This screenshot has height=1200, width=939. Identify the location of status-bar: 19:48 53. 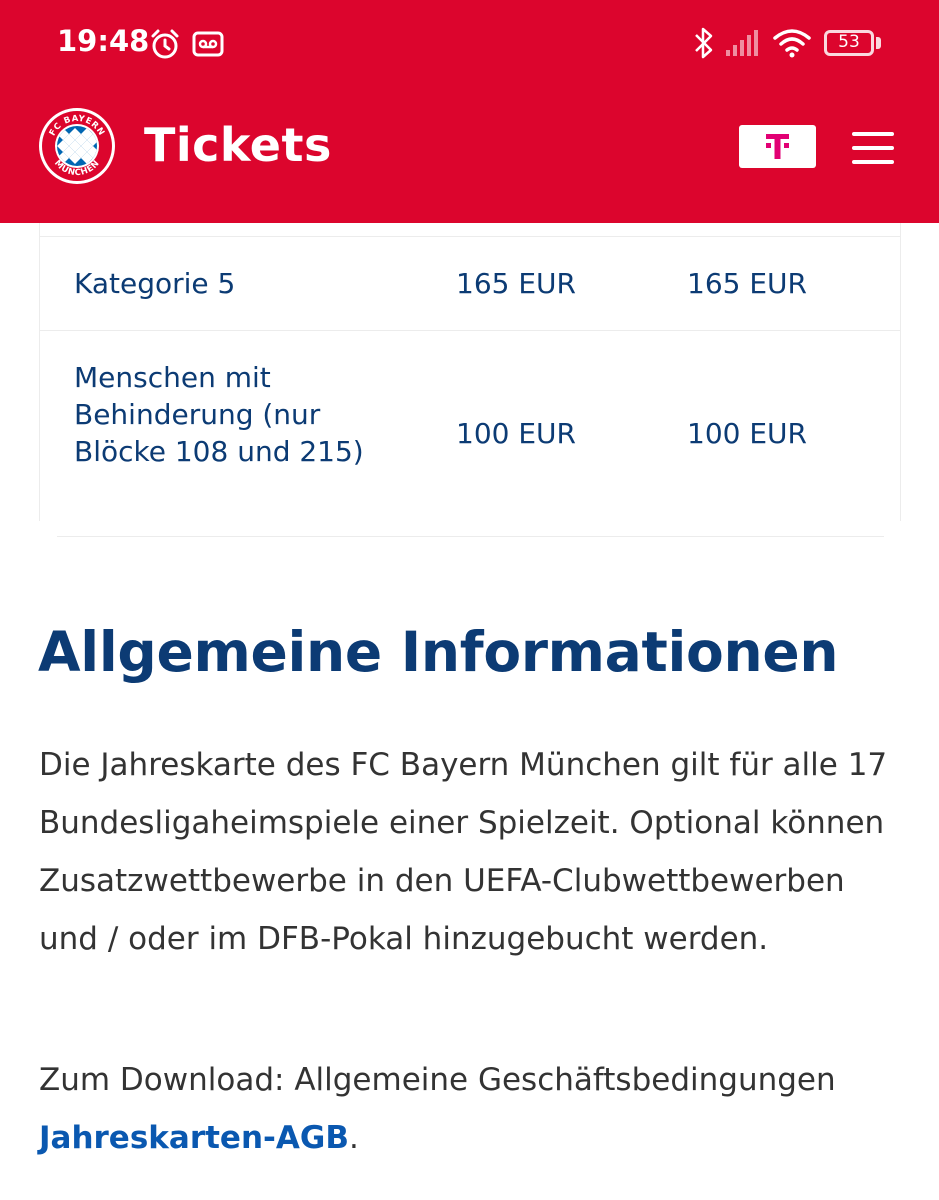
(469, 45).